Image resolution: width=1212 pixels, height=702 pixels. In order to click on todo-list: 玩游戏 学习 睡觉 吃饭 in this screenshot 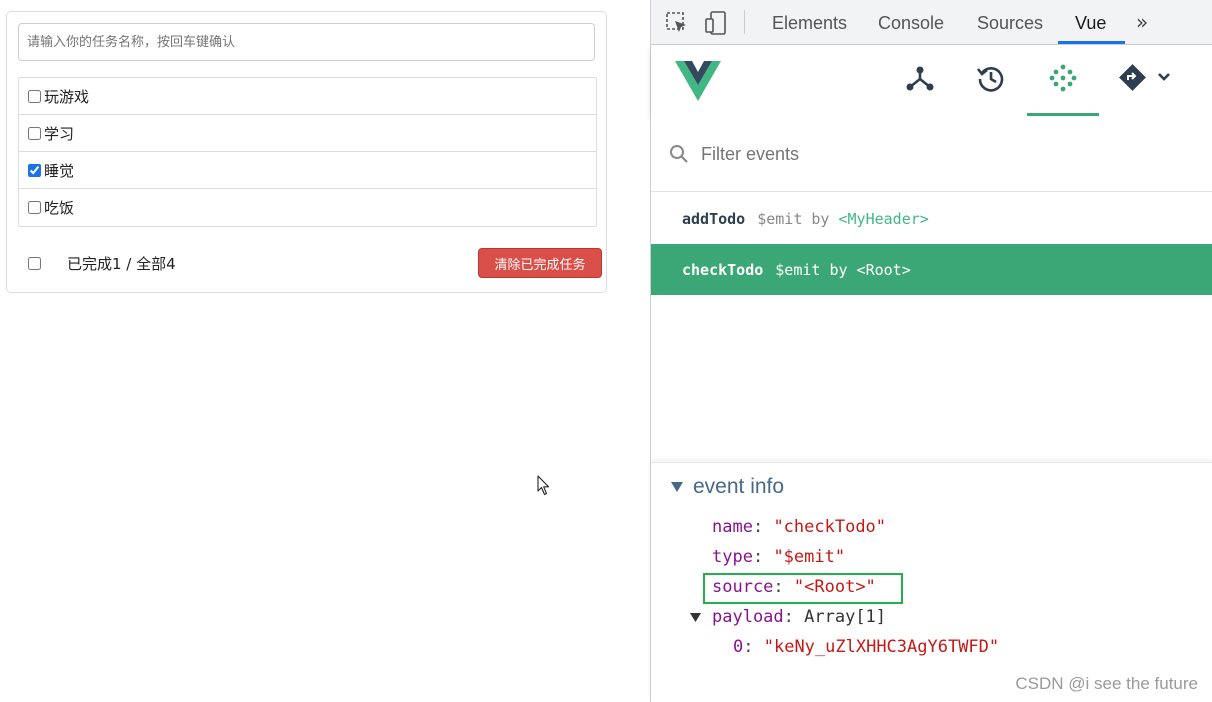, I will do `click(307, 152)`.